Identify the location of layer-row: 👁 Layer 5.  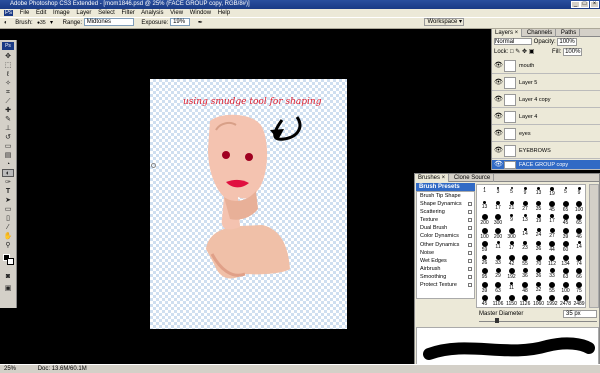
(546, 83).